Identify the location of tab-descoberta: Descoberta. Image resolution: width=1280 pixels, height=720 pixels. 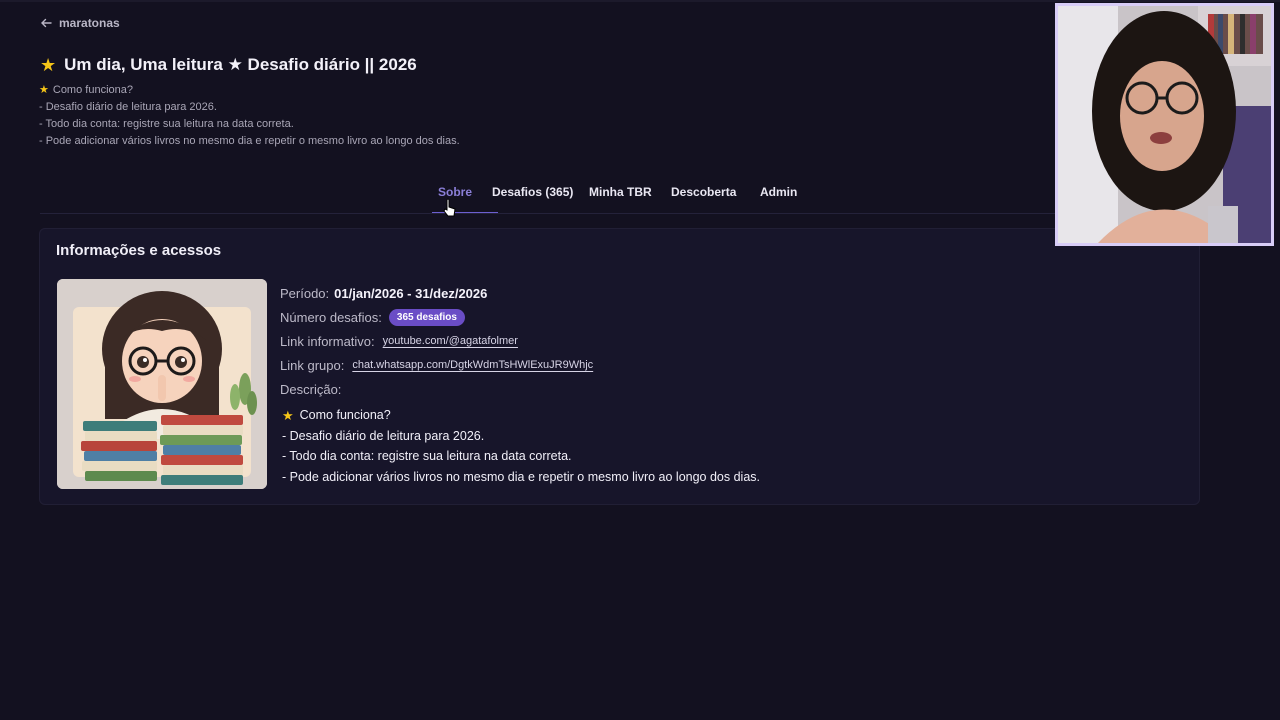
(715, 200).